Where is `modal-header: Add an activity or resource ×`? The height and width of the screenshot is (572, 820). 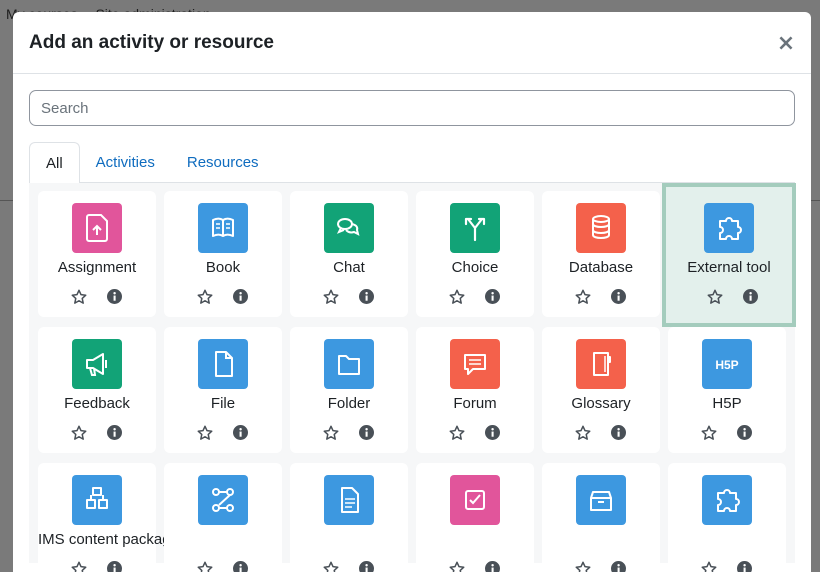
modal-header: Add an activity or resource × is located at coordinates (412, 43).